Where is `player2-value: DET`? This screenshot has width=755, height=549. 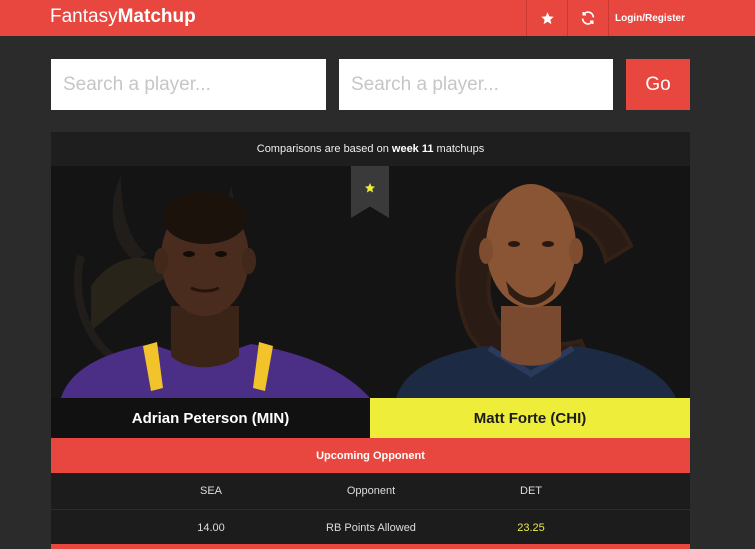 player2-value: DET is located at coordinates (531, 491).